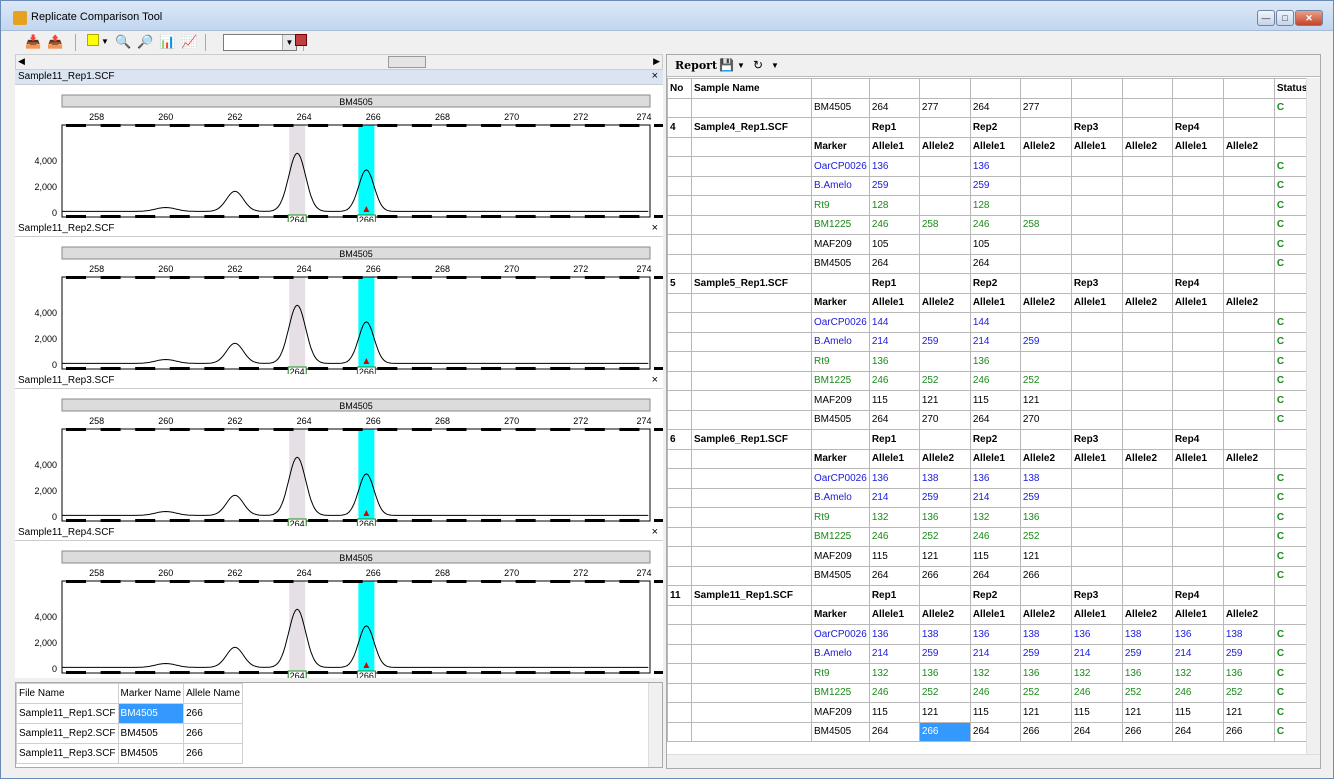 The width and height of the screenshot is (1334, 779). I want to click on marker-cell: BM4505, so click(840, 575).